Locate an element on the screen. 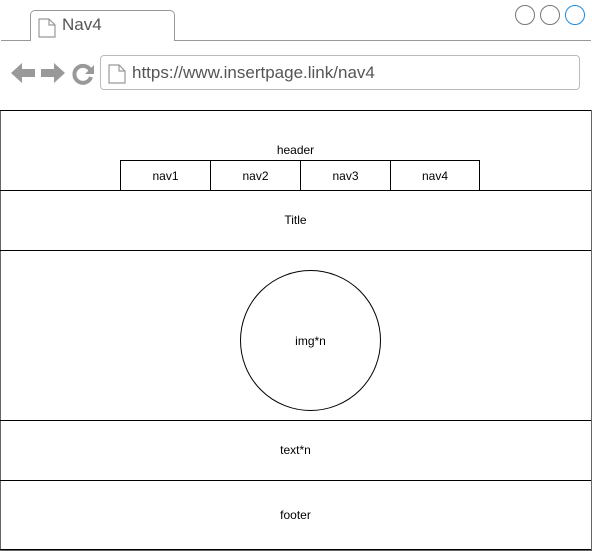 The width and height of the screenshot is (592, 551). header-label: header is located at coordinates (295, 150).